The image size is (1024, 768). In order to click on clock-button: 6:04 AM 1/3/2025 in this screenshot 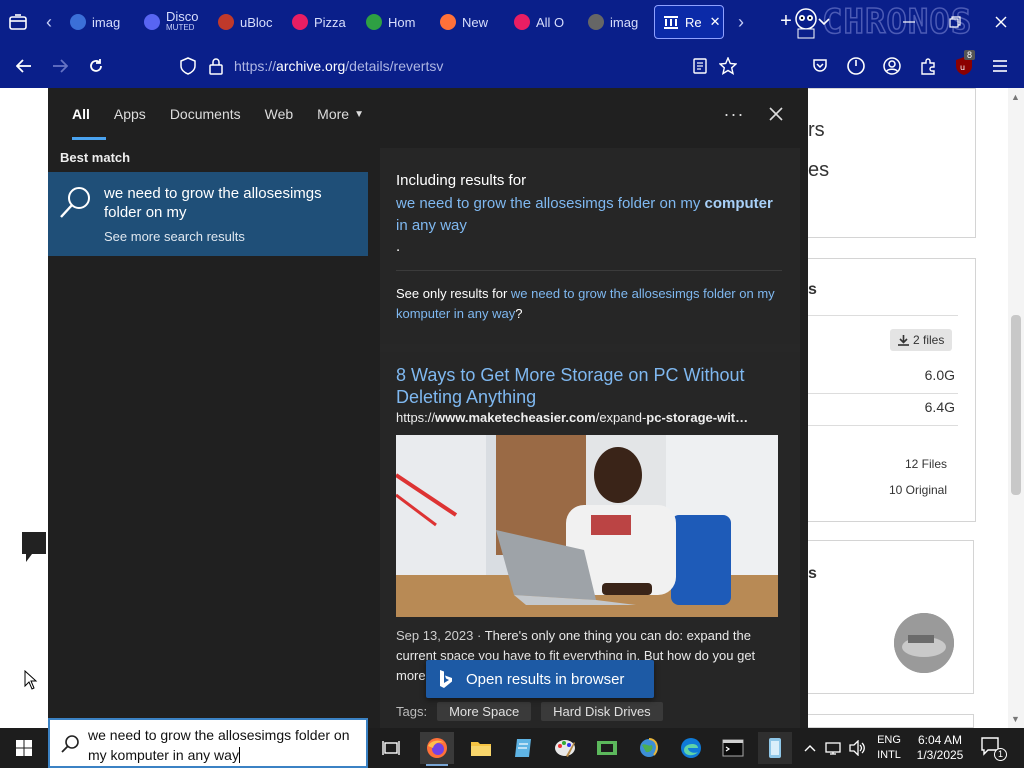, I will do `click(940, 748)`.